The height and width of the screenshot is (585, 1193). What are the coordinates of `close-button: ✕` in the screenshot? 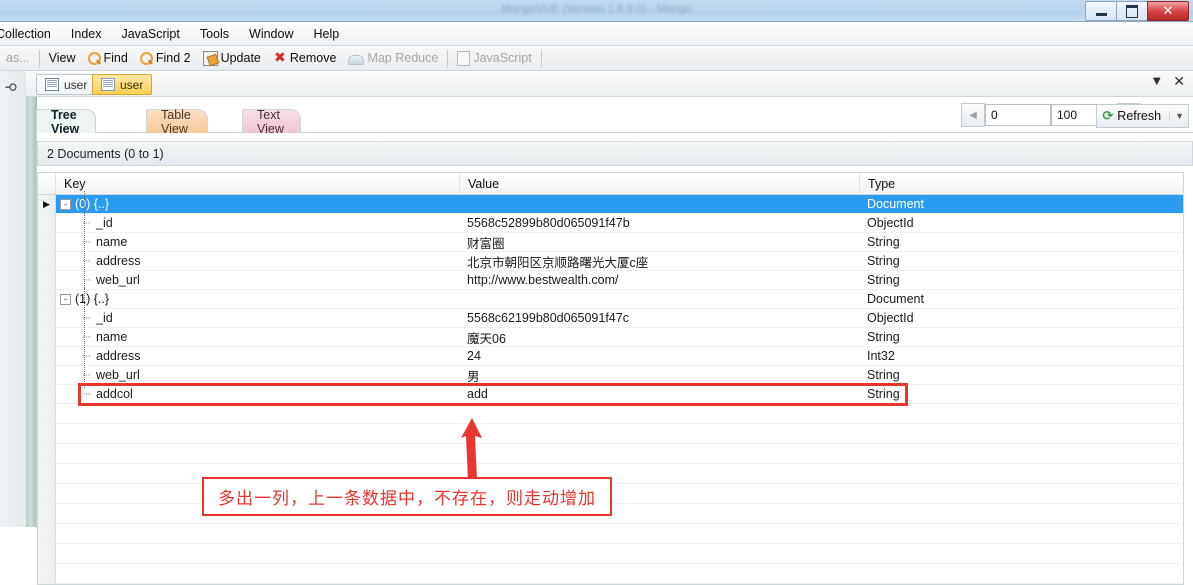 It's located at (1168, 11).